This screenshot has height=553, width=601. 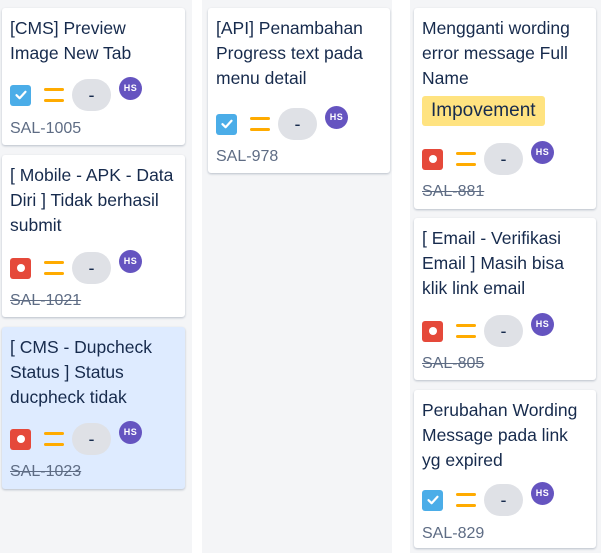 What do you see at coordinates (247, 157) in the screenshot?
I see `issue-key: SAL-978` at bounding box center [247, 157].